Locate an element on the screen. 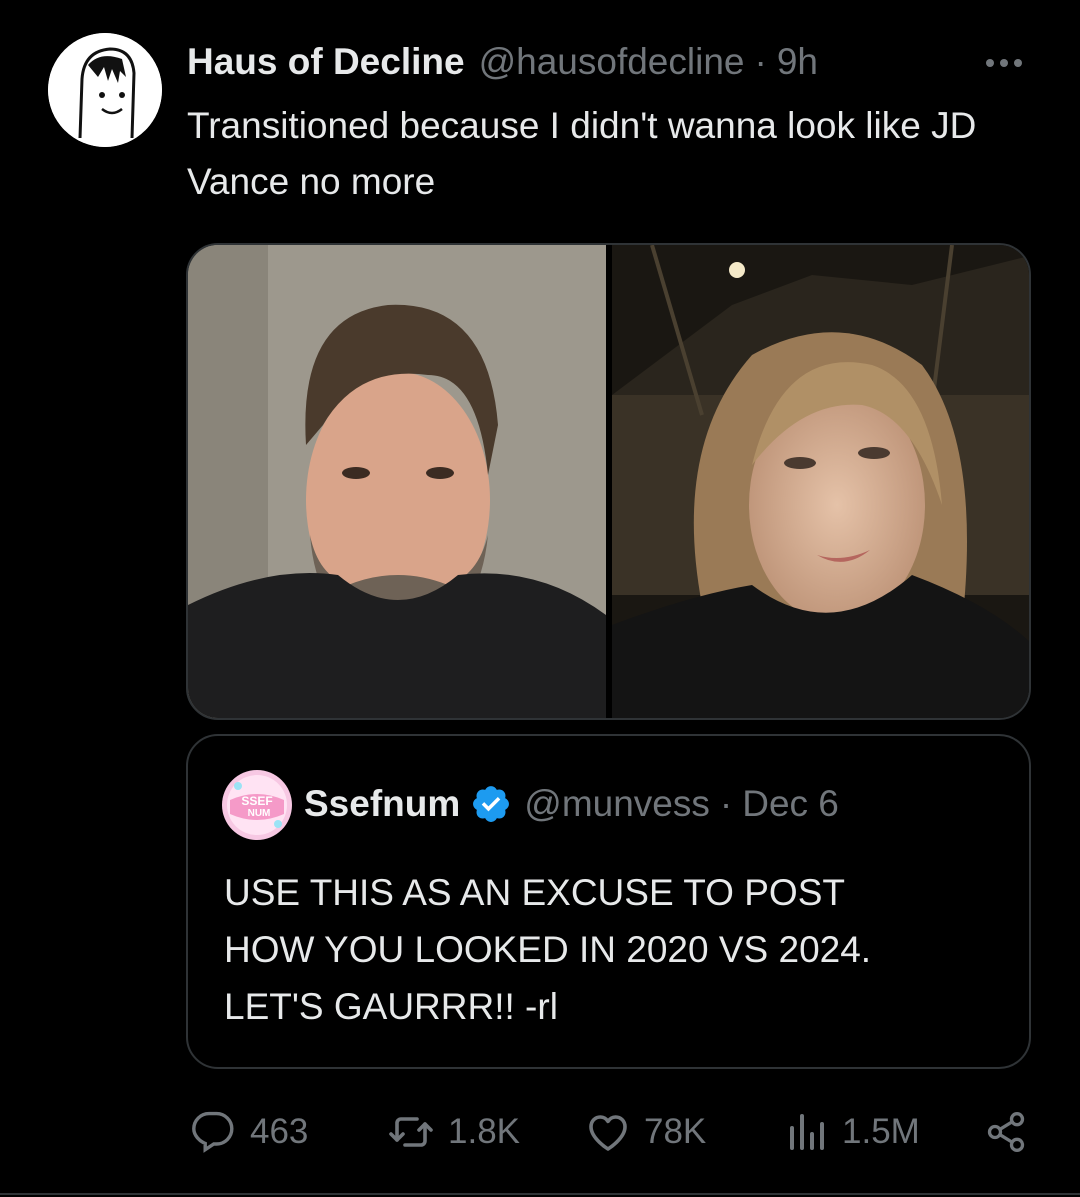  ssefnum-logo-icon: SSEF NUM is located at coordinates (257, 805).